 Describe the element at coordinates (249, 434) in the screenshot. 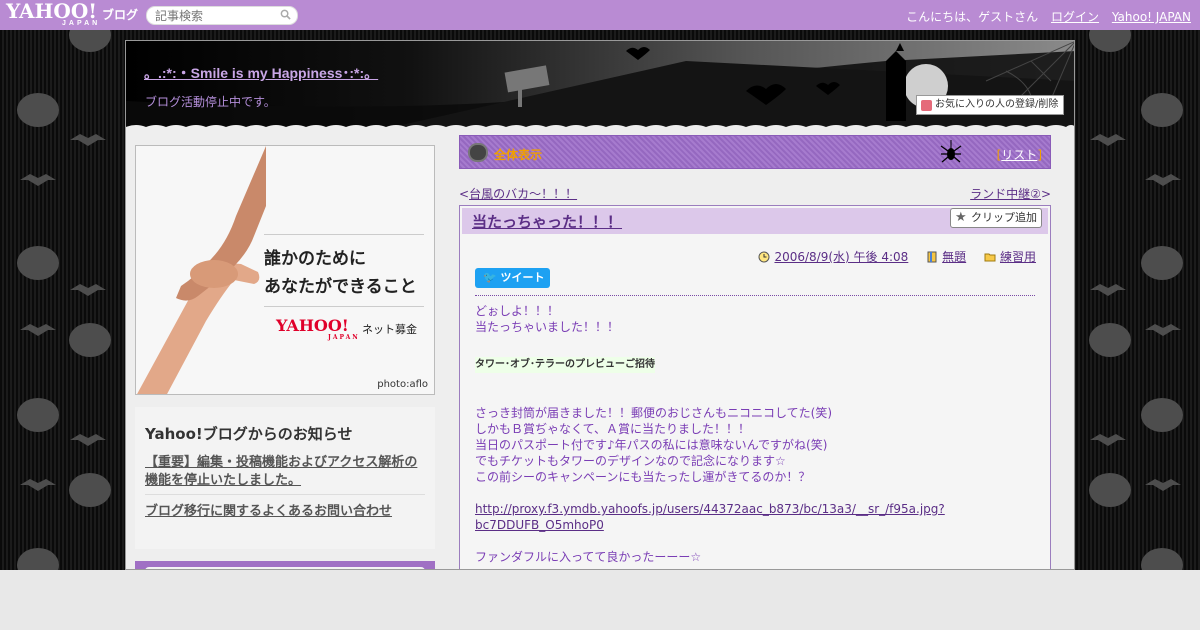

I see `notice-heading: Yahoo!ブログからのお知らせ` at that location.